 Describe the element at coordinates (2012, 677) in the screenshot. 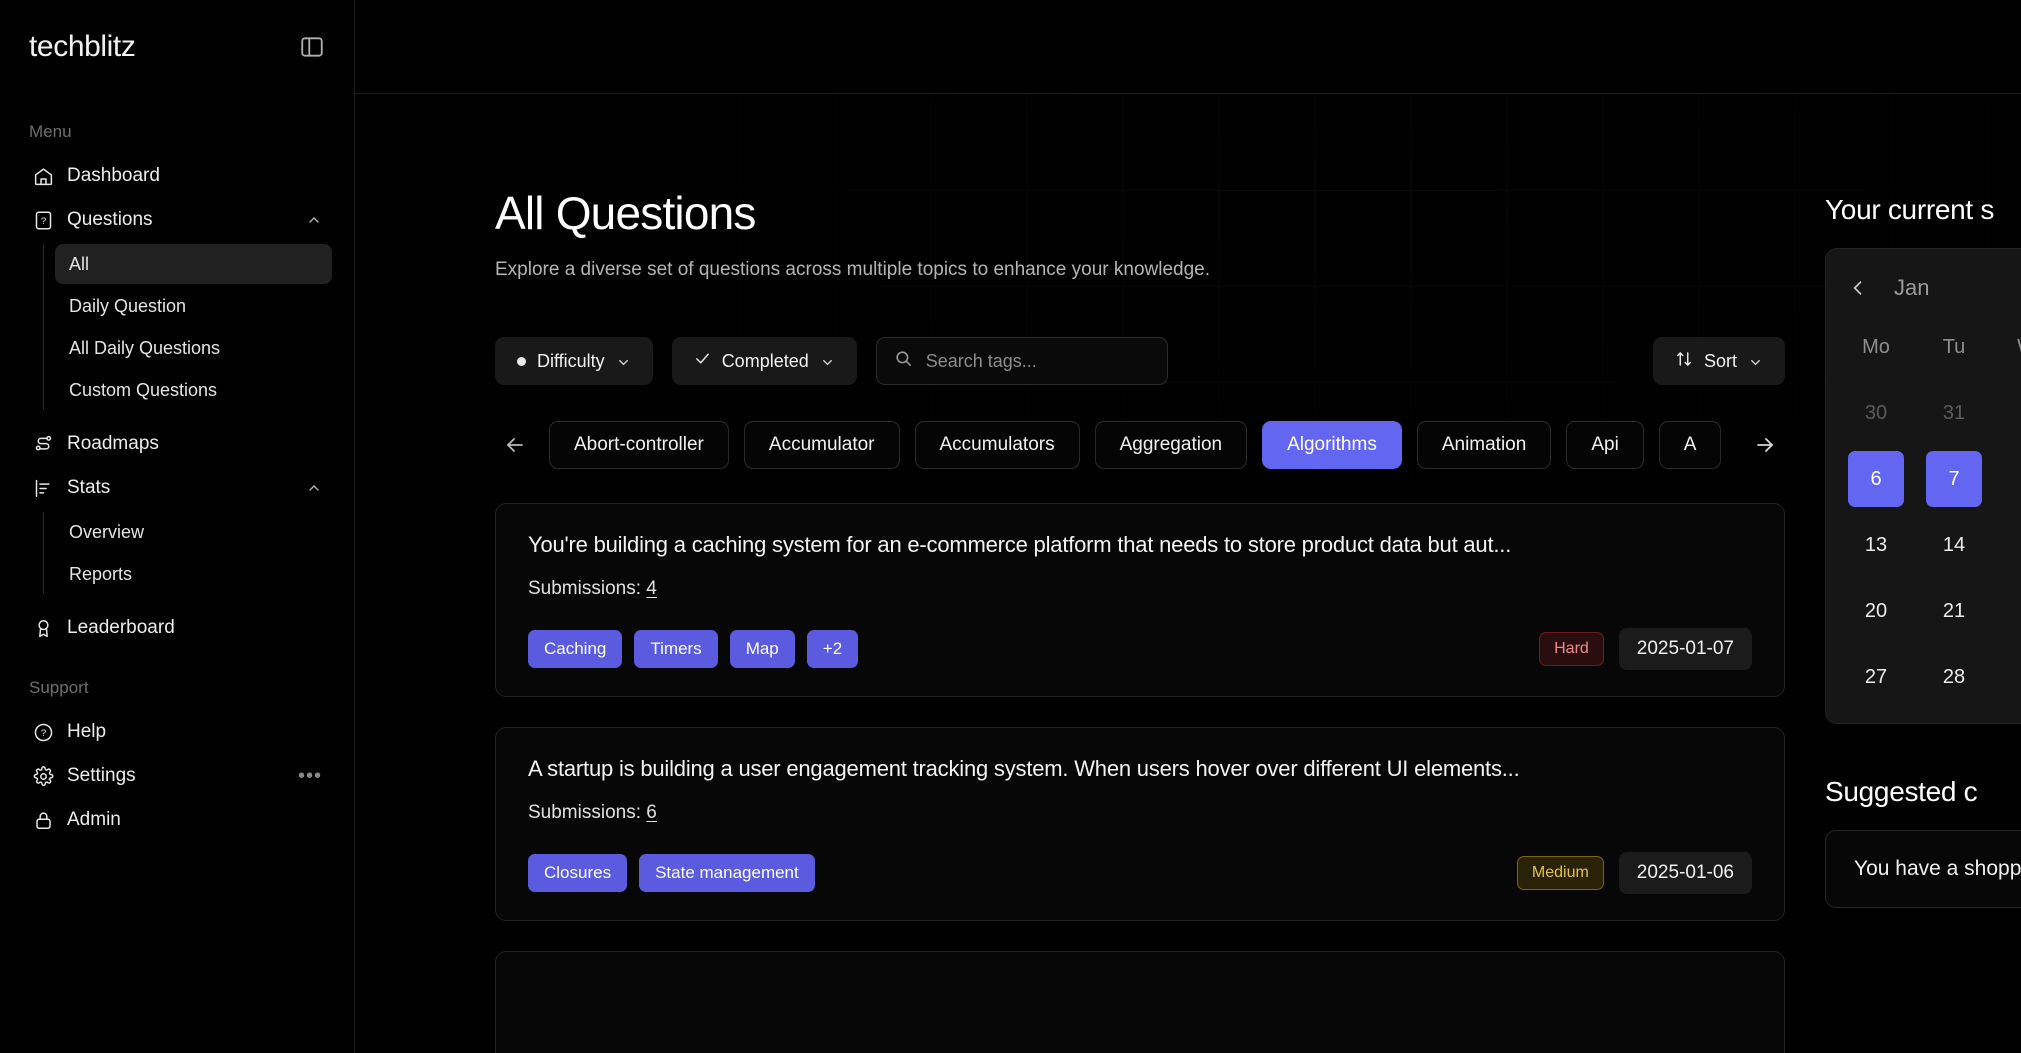

I see `calendar-day: 29` at that location.